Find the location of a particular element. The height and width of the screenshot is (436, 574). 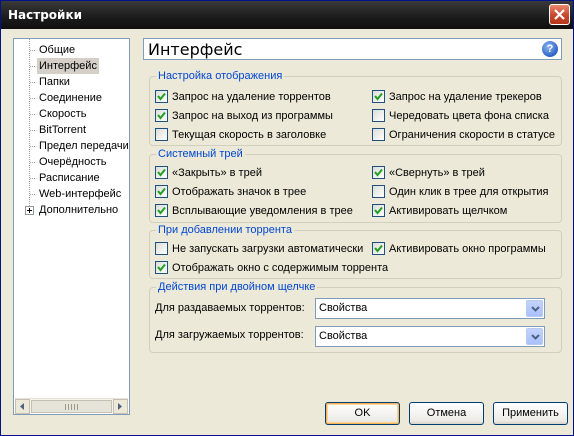

tree-item-advanced: Дополнительно is located at coordinates (71, 210).